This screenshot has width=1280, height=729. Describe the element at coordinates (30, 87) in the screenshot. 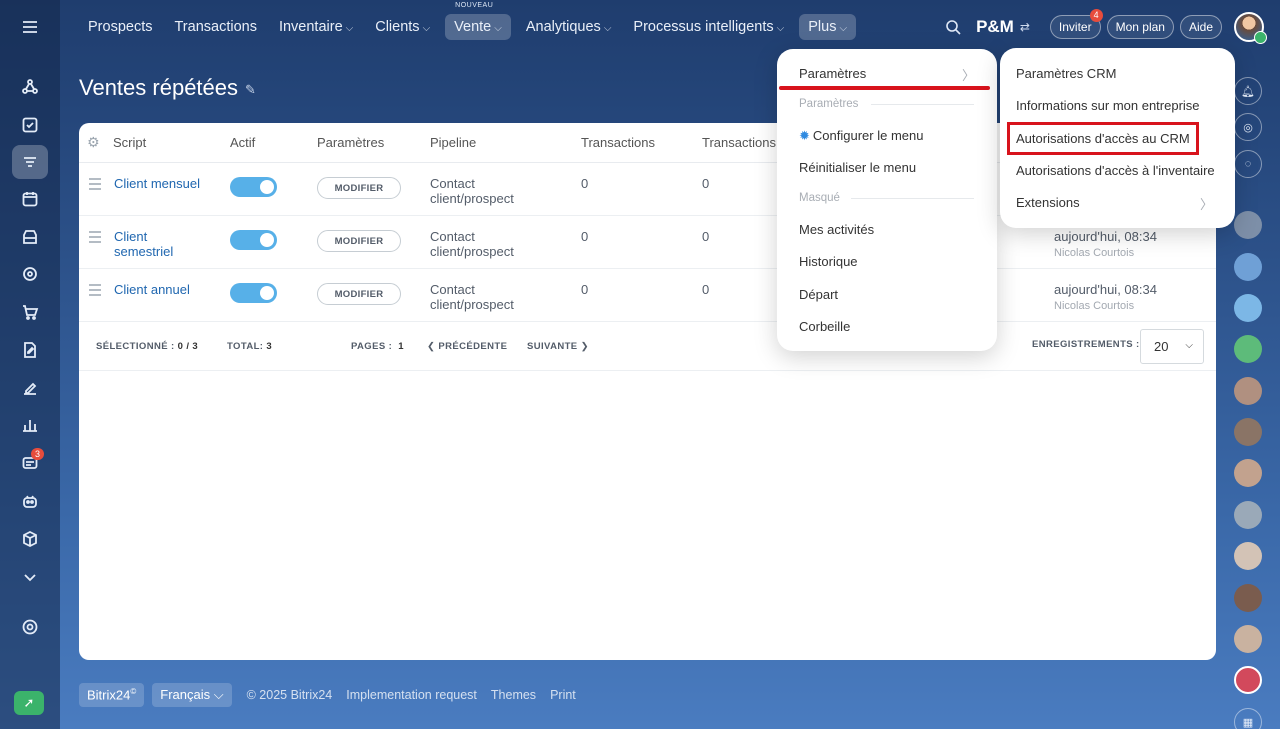

I see `crm-icon` at that location.